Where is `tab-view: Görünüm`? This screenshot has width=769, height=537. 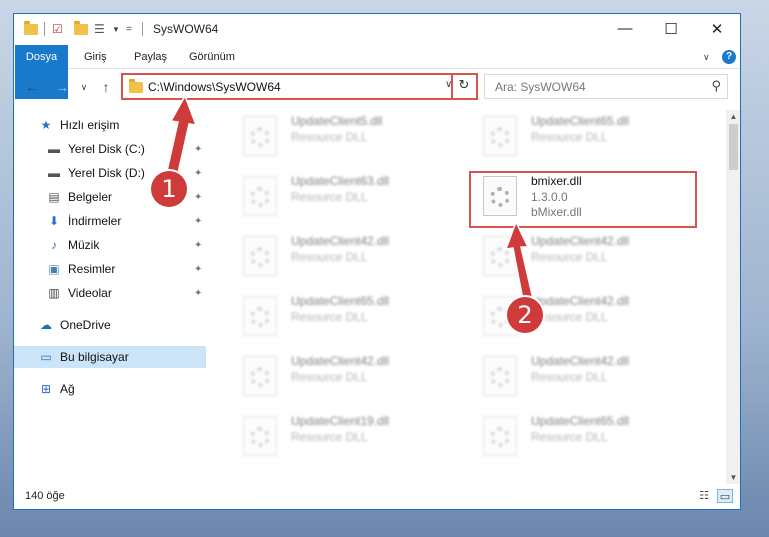 tab-view: Görünüm is located at coordinates (212, 57).